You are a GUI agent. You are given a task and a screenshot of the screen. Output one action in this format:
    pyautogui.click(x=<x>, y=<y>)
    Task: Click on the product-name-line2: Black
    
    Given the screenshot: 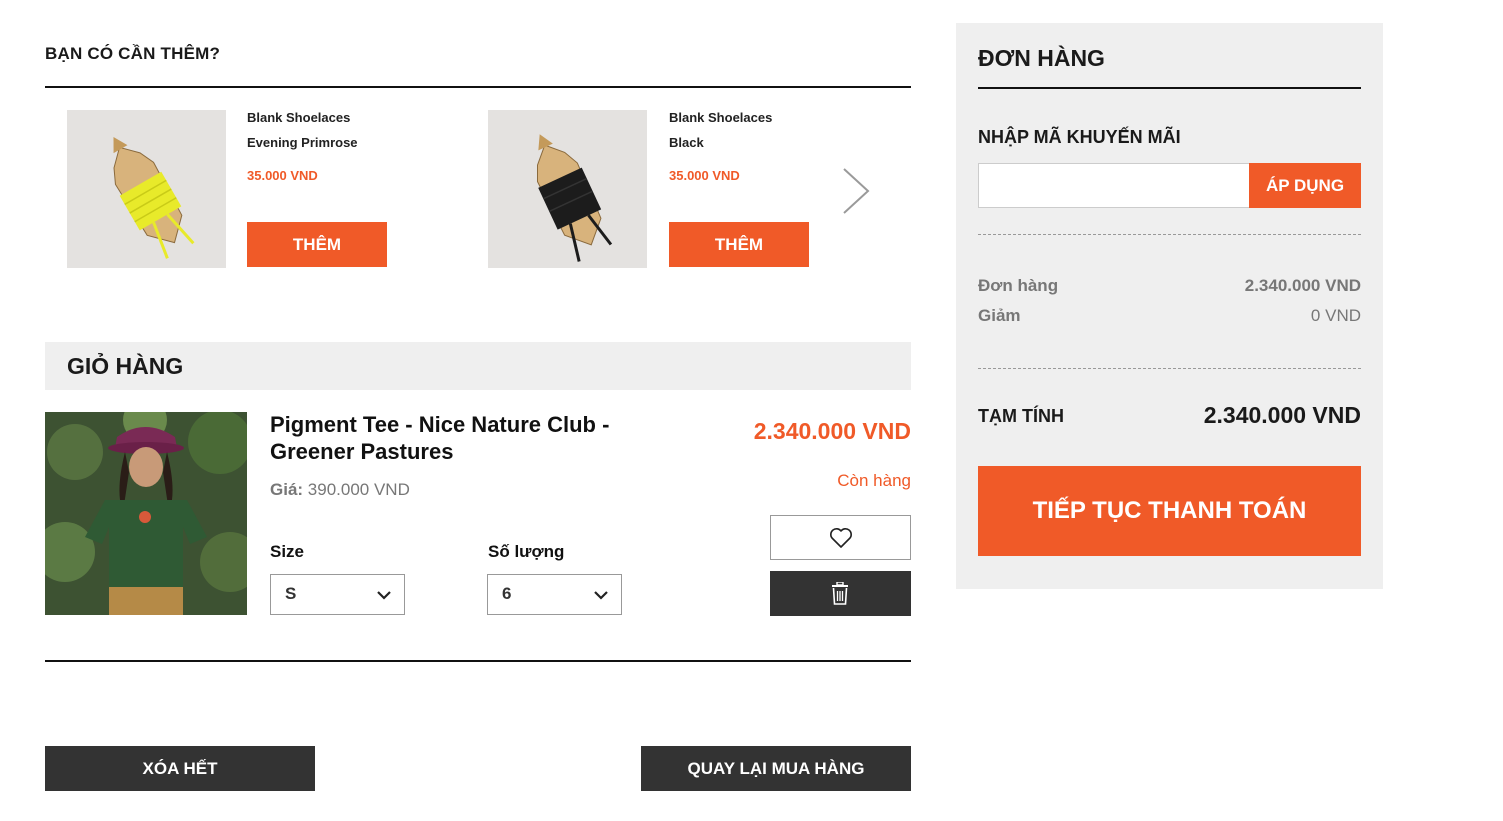 What is the action you would take?
    pyautogui.click(x=686, y=142)
    